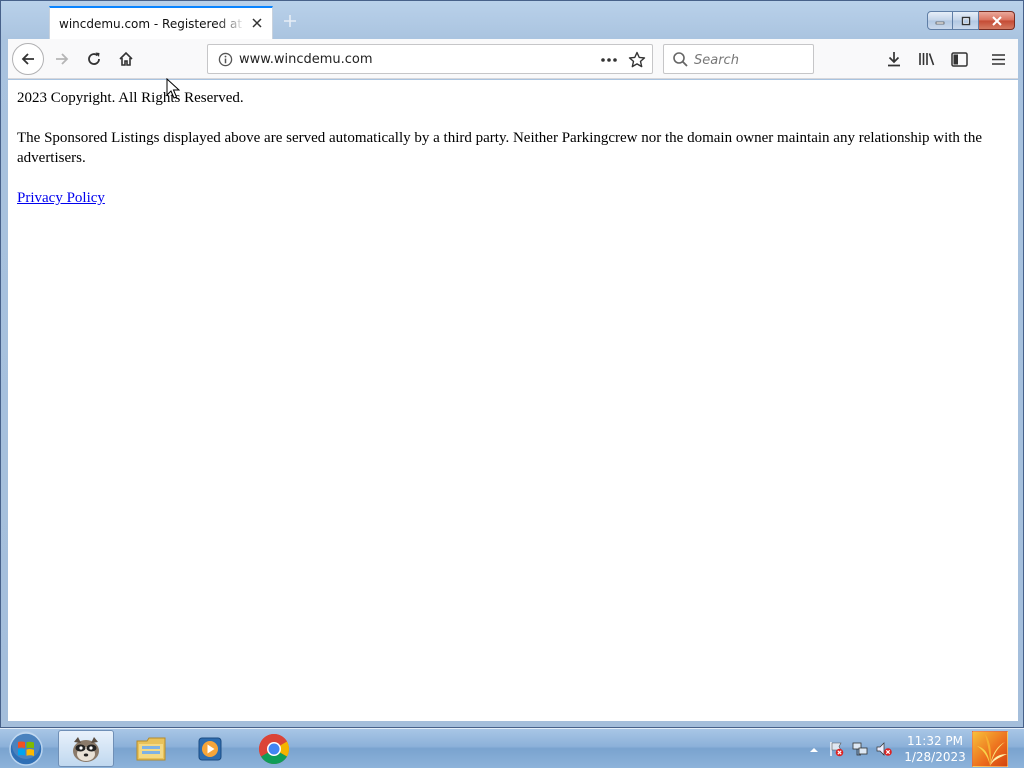 The image size is (1024, 768). I want to click on forward-arrow-icon, so click(62, 59).